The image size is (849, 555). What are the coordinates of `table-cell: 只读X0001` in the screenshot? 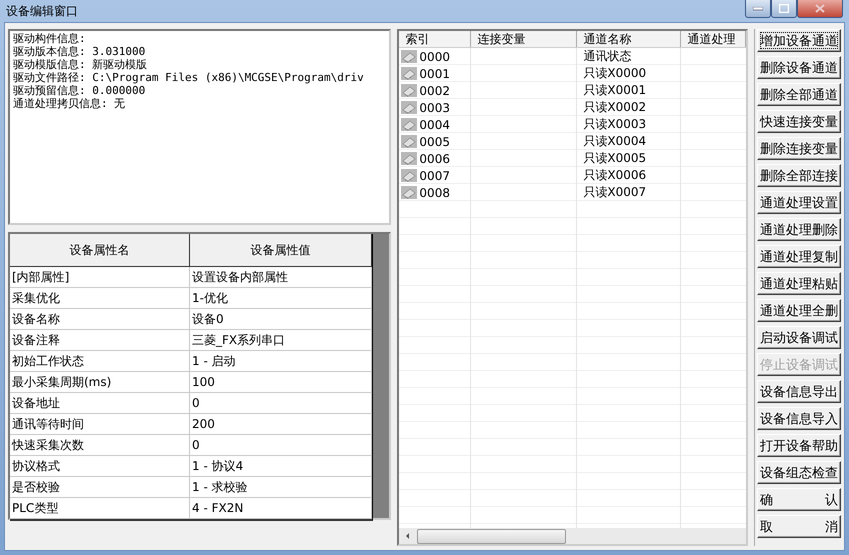 It's located at (614, 90).